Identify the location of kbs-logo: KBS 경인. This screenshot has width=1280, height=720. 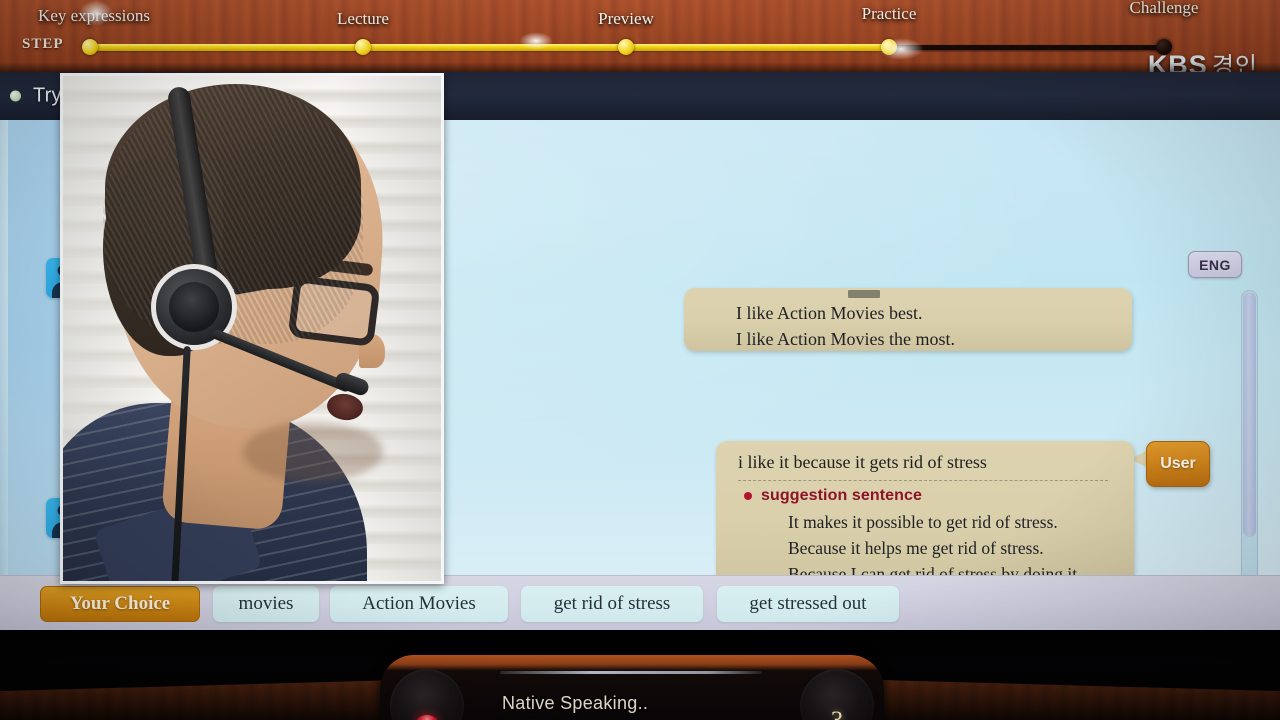
(1203, 59).